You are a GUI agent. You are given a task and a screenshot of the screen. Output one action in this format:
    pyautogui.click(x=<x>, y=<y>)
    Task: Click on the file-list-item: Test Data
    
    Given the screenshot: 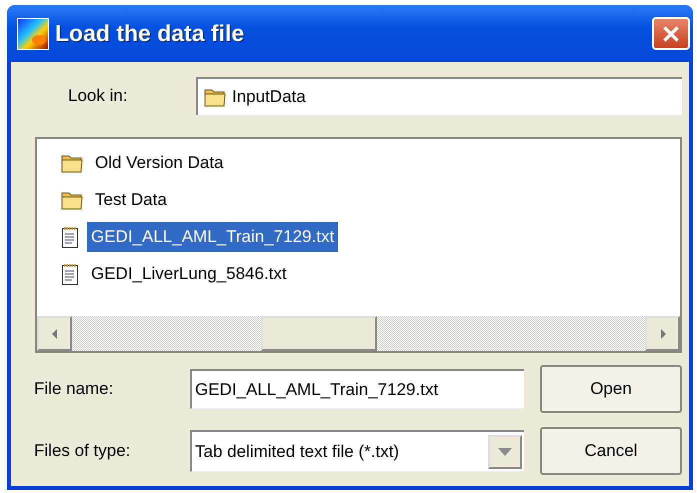 What is the action you would take?
    pyautogui.click(x=131, y=199)
    